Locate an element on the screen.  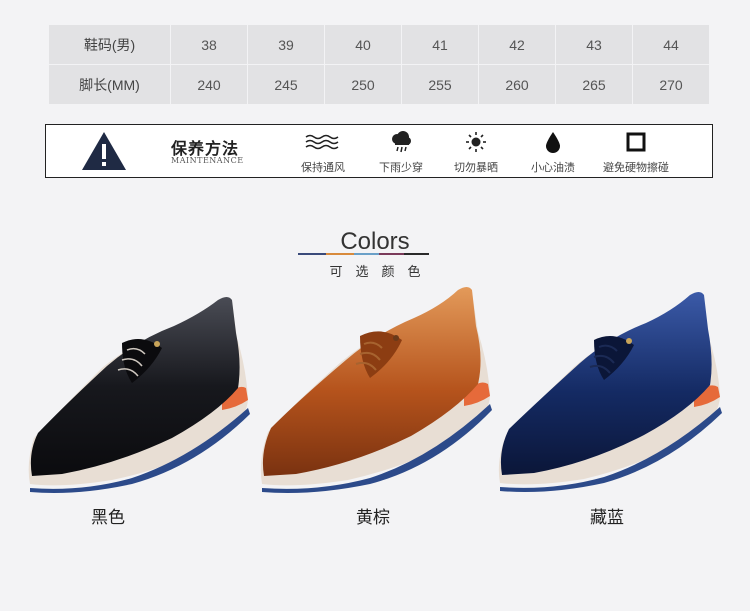
shoe-black-label: 黑色 is located at coordinates (108, 518).